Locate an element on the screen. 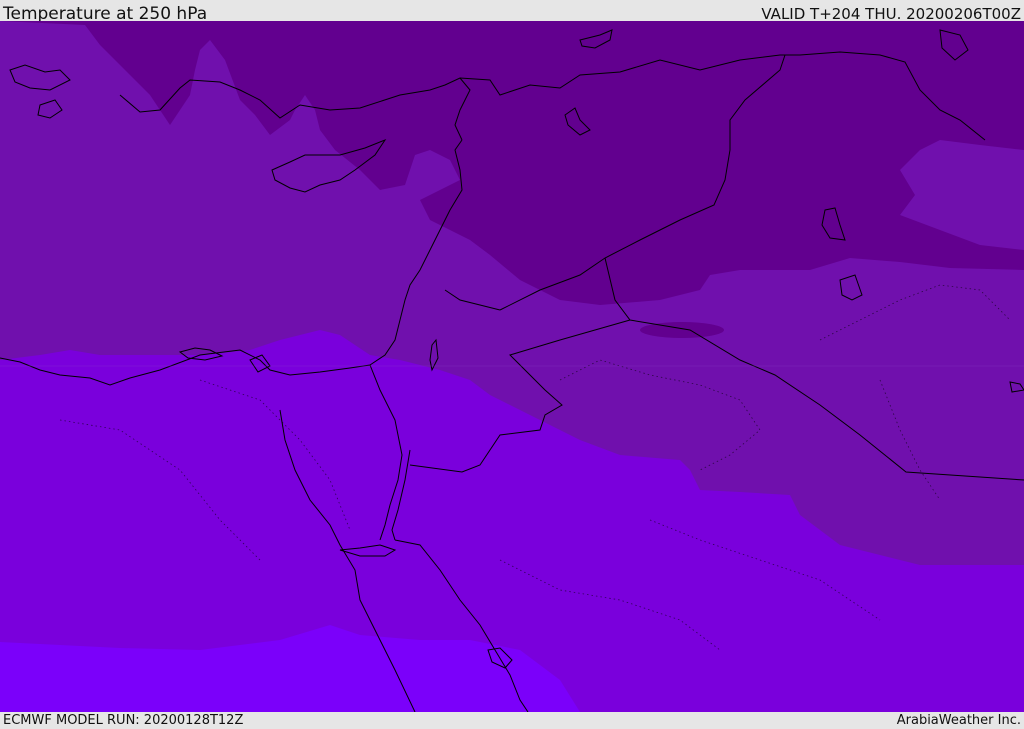 Image resolution: width=1024 pixels, height=729 pixels. credit-label: ArabiaWeather Inc. is located at coordinates (958, 720).